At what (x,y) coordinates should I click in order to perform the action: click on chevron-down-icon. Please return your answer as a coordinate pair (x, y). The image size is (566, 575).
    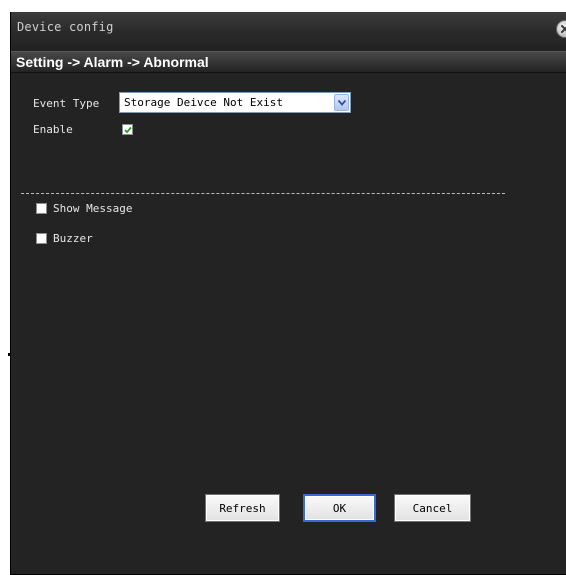
    Looking at the image, I should click on (342, 103).